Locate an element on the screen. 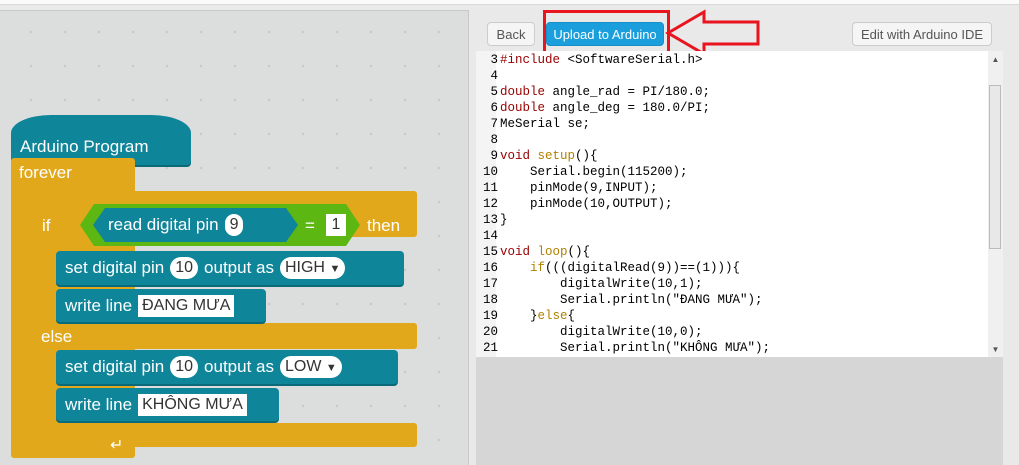 Image resolution: width=1019 pixels, height=465 pixels. code-line: }else{ is located at coordinates (537, 316).